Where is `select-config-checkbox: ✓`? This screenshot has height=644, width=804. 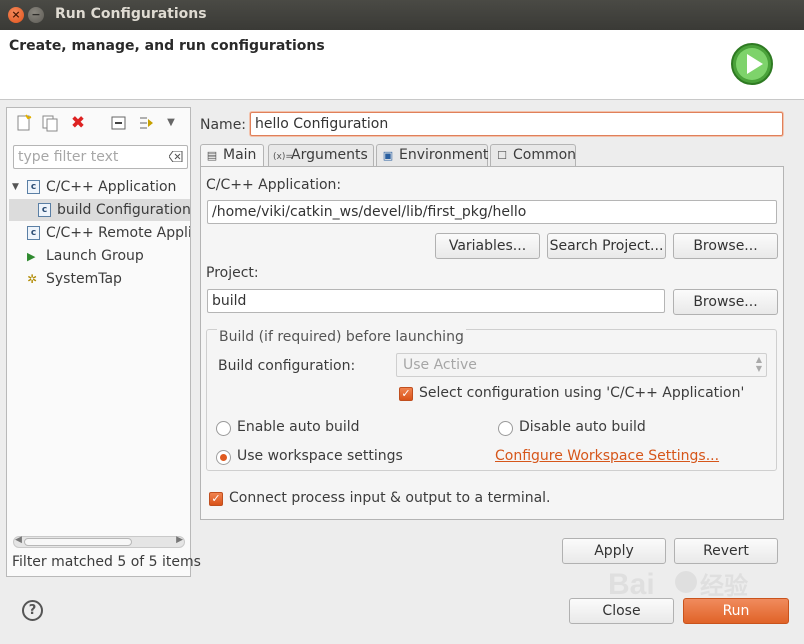
select-config-checkbox: ✓ is located at coordinates (406, 394).